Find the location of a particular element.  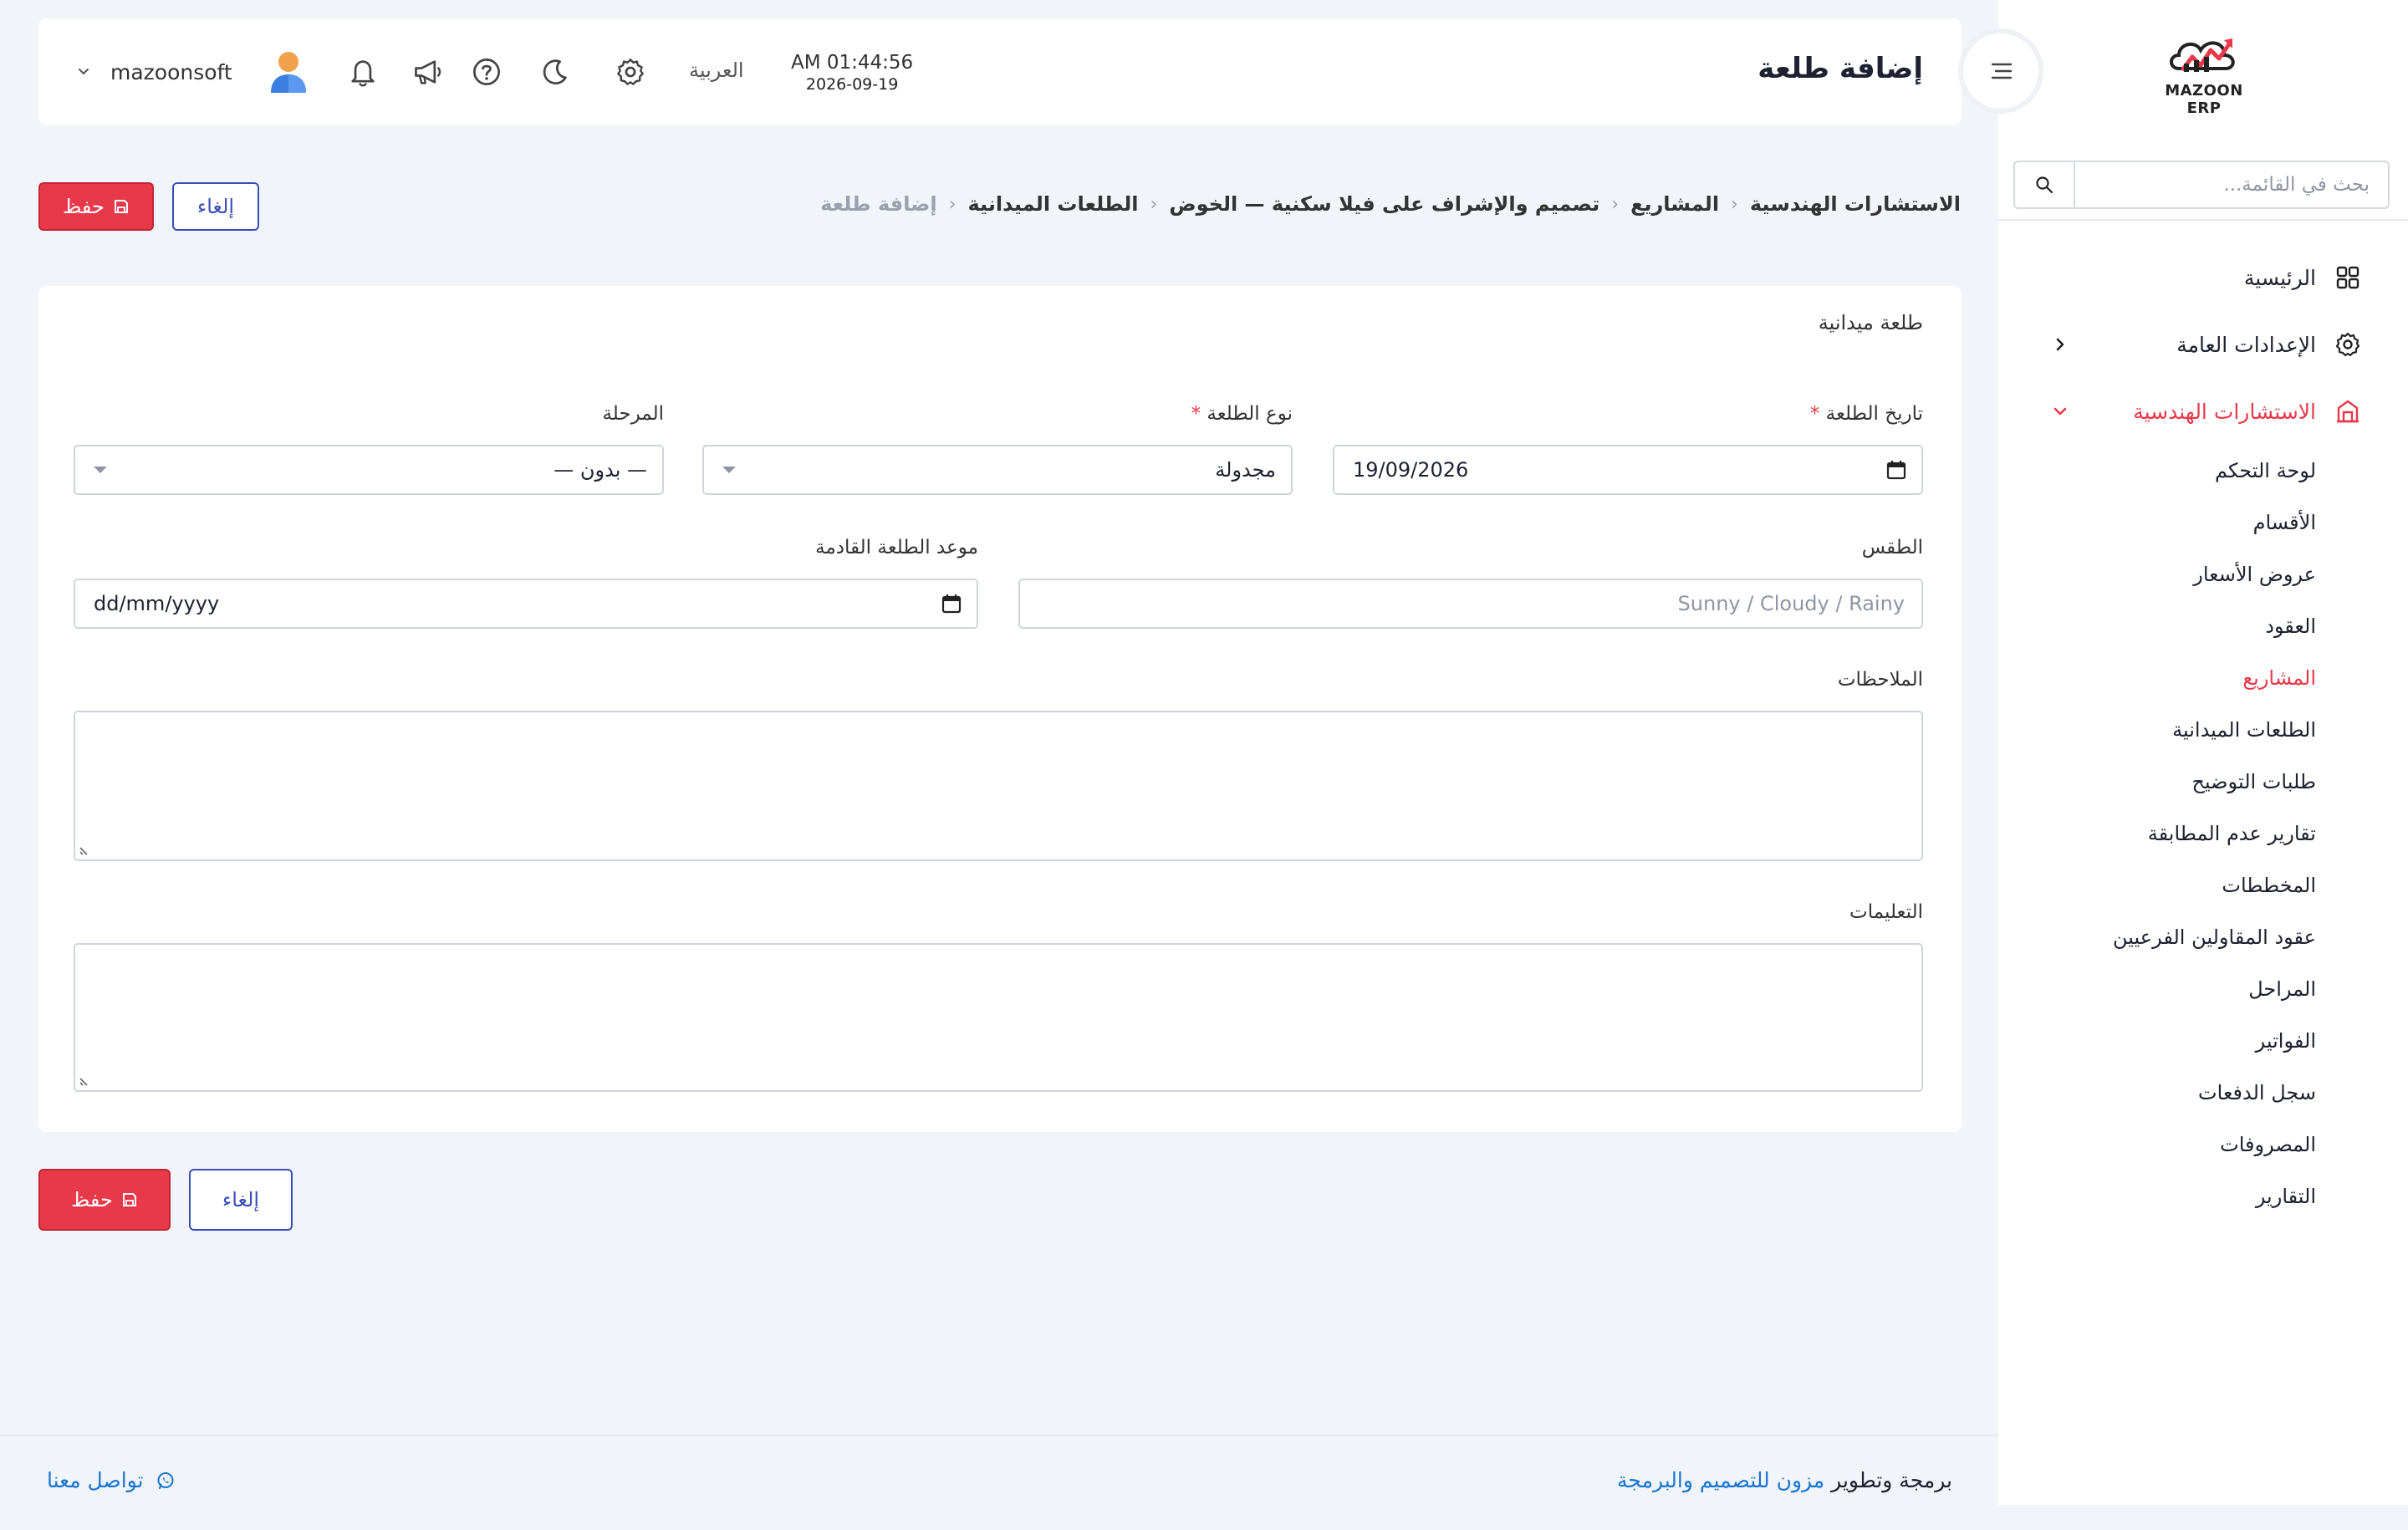

weather-label: الطقس is located at coordinates (1893, 547).